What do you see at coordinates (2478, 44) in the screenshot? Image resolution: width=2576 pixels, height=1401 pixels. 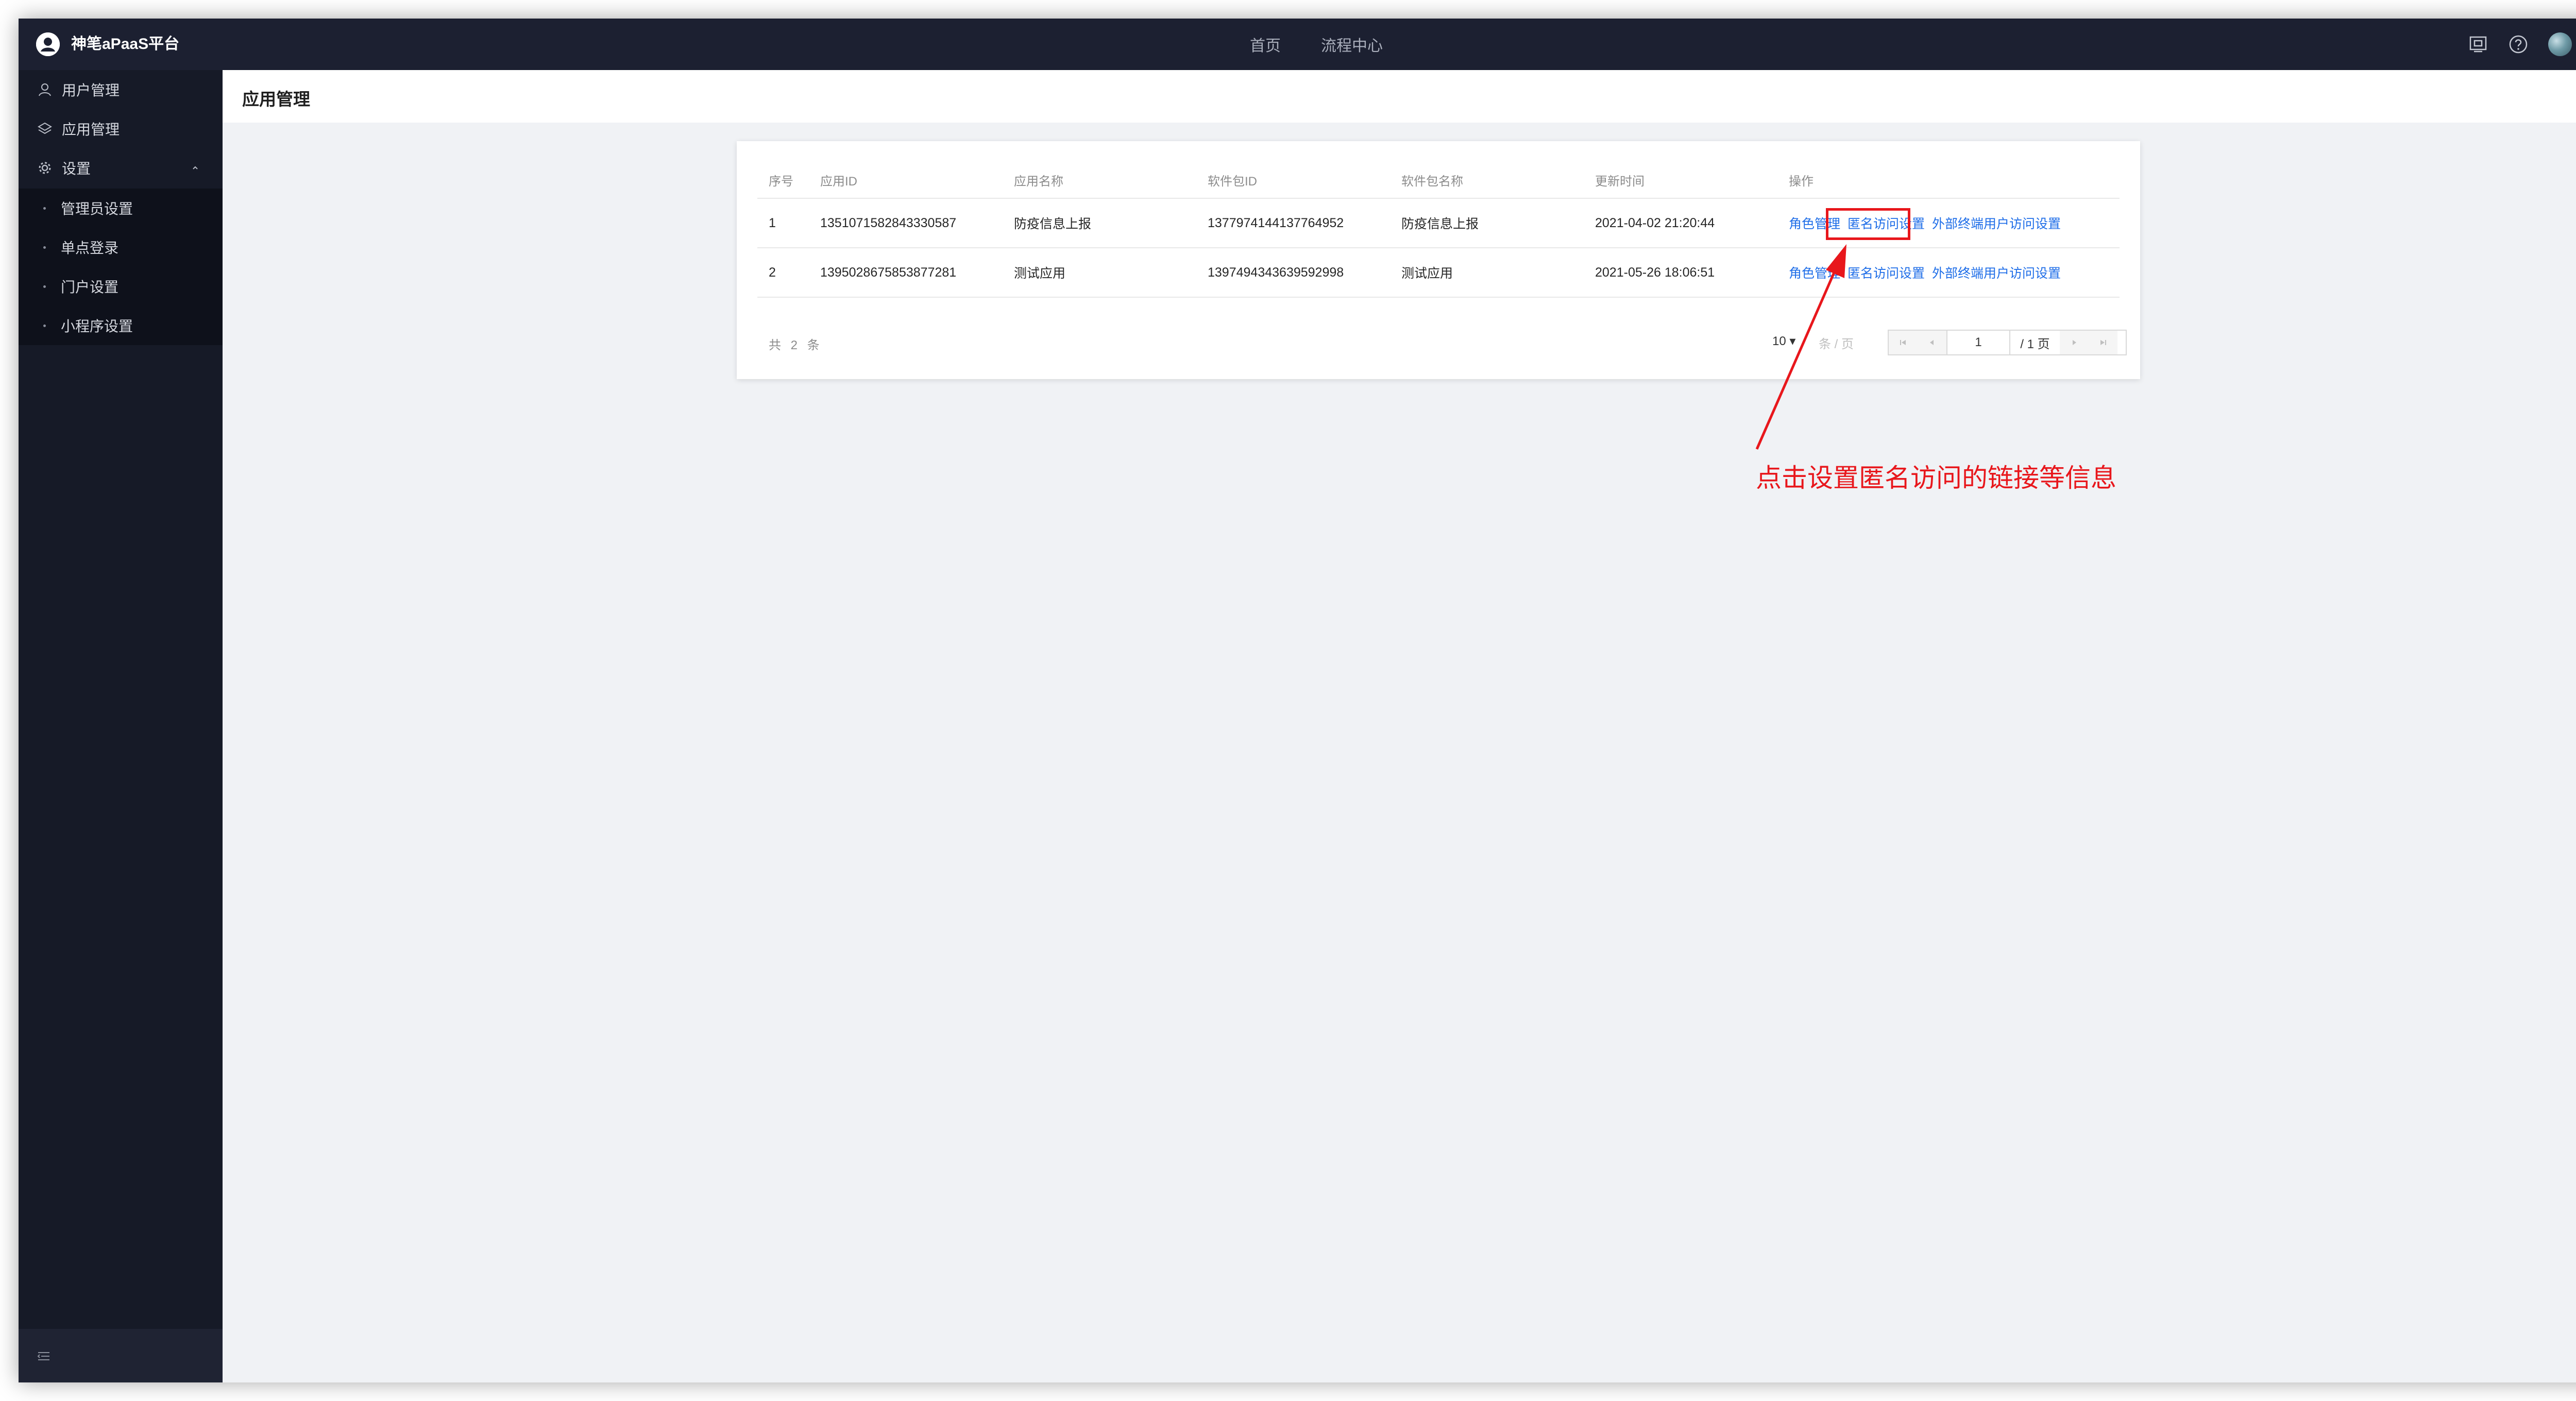 I see `screen-icon` at bounding box center [2478, 44].